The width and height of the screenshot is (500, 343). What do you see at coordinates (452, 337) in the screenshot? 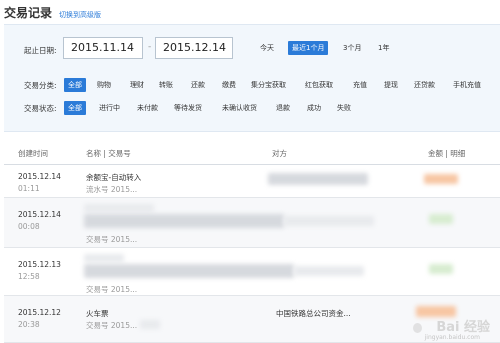
I see `watermark-url: jingyan.baidu.com` at bounding box center [452, 337].